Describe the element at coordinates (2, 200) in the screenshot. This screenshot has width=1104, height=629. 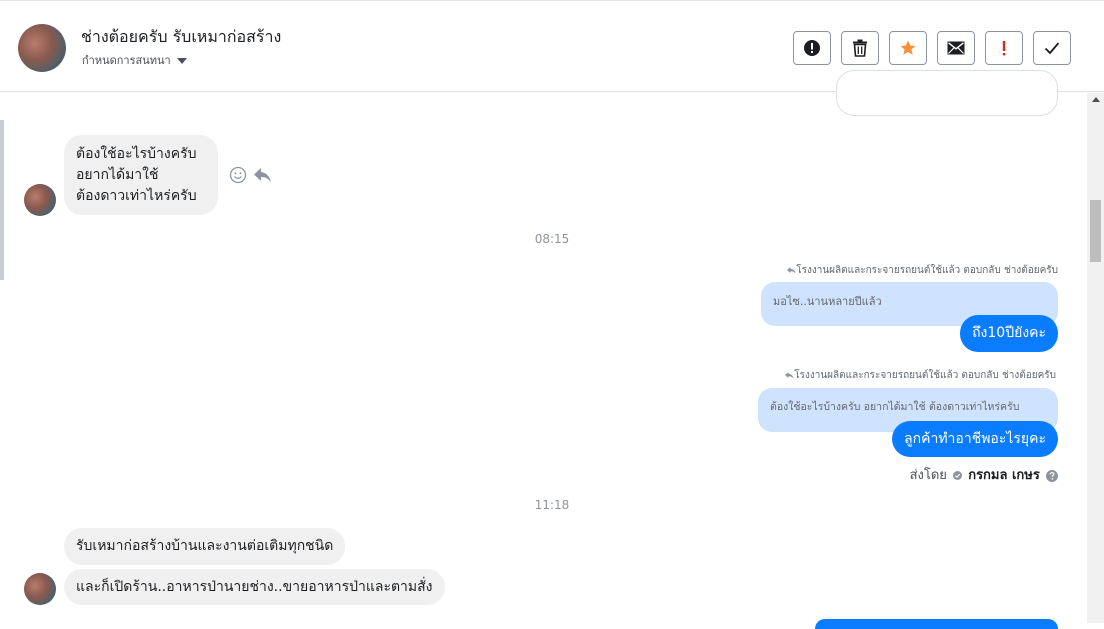
I see `left-panel-edge` at that location.